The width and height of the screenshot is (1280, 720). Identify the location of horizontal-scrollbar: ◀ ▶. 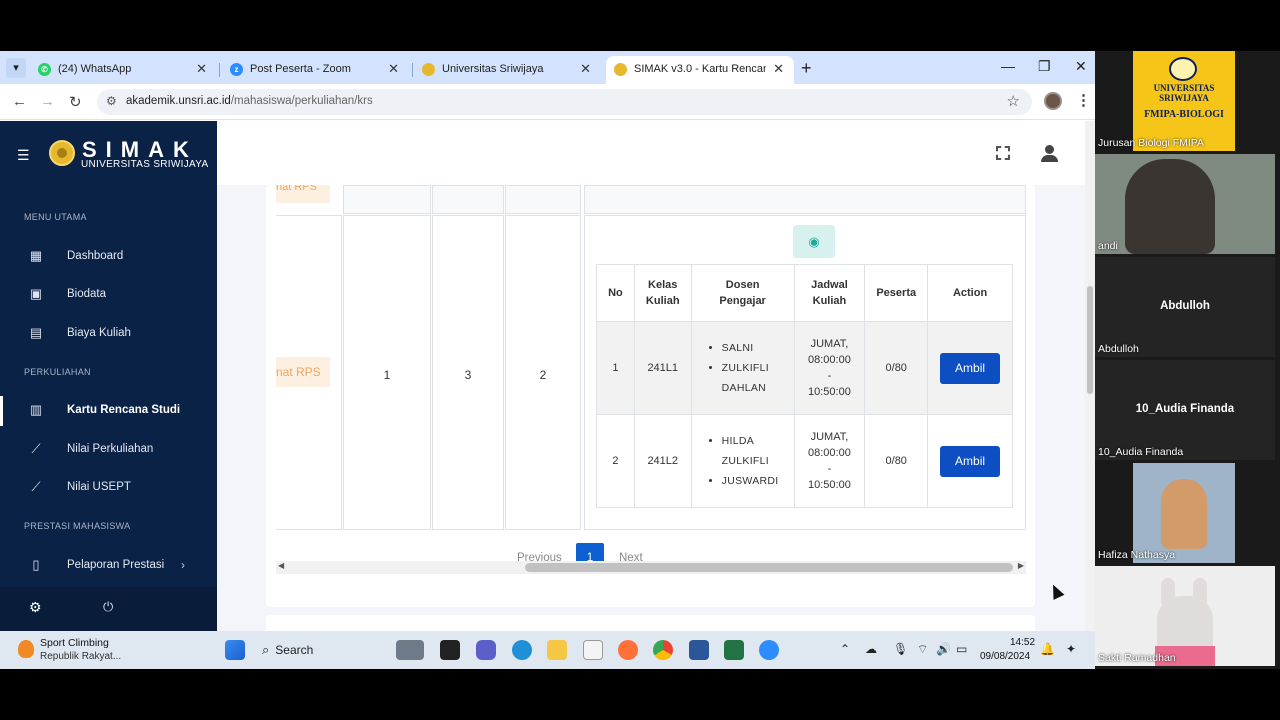
(651, 567).